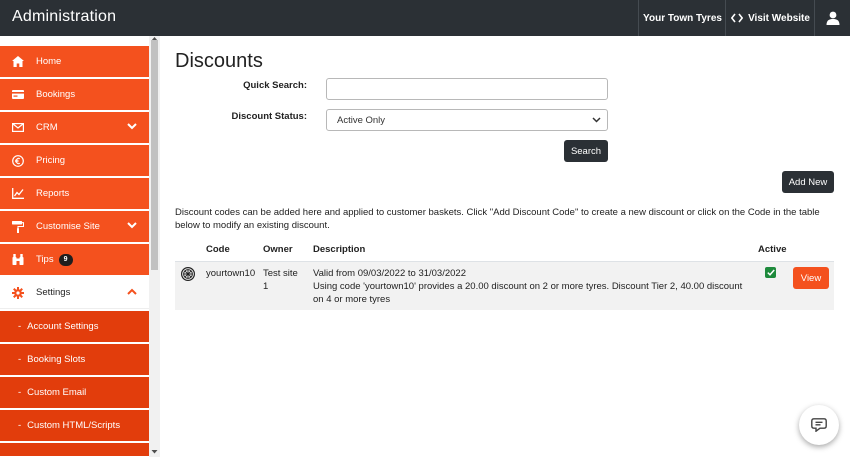 Image resolution: width=850 pixels, height=457 pixels. What do you see at coordinates (47, 127) in the screenshot?
I see `sidebar-item-label: CRM` at bounding box center [47, 127].